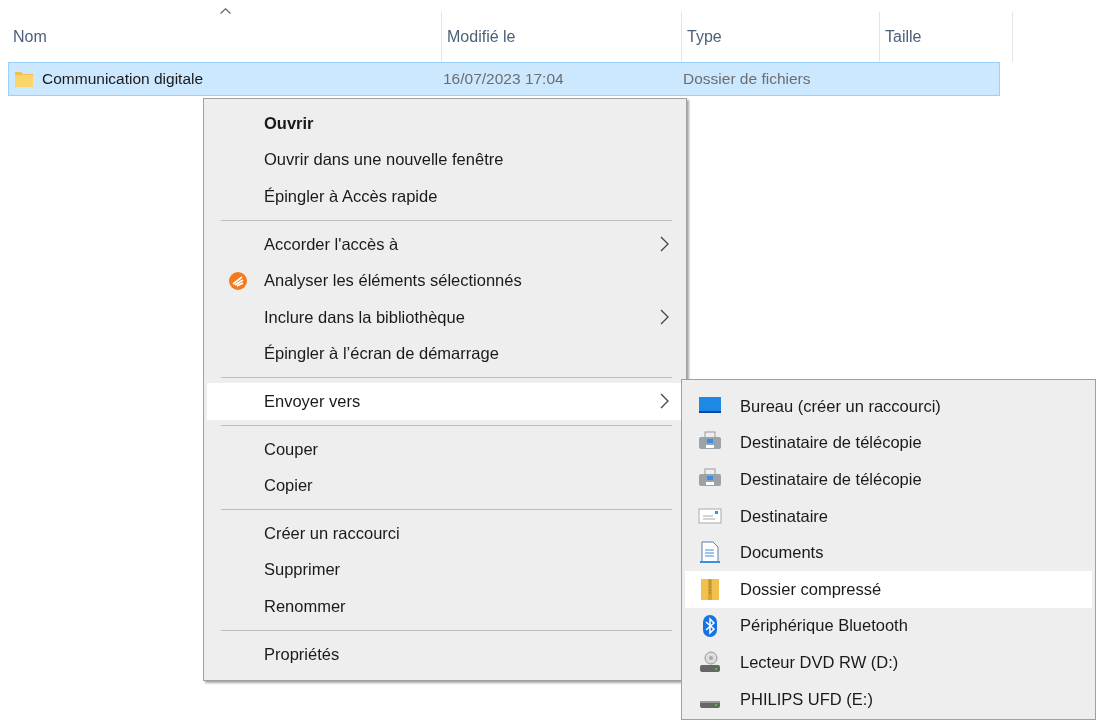 Image resolution: width=1096 pixels, height=720 pixels. I want to click on document-icon, so click(710, 553).